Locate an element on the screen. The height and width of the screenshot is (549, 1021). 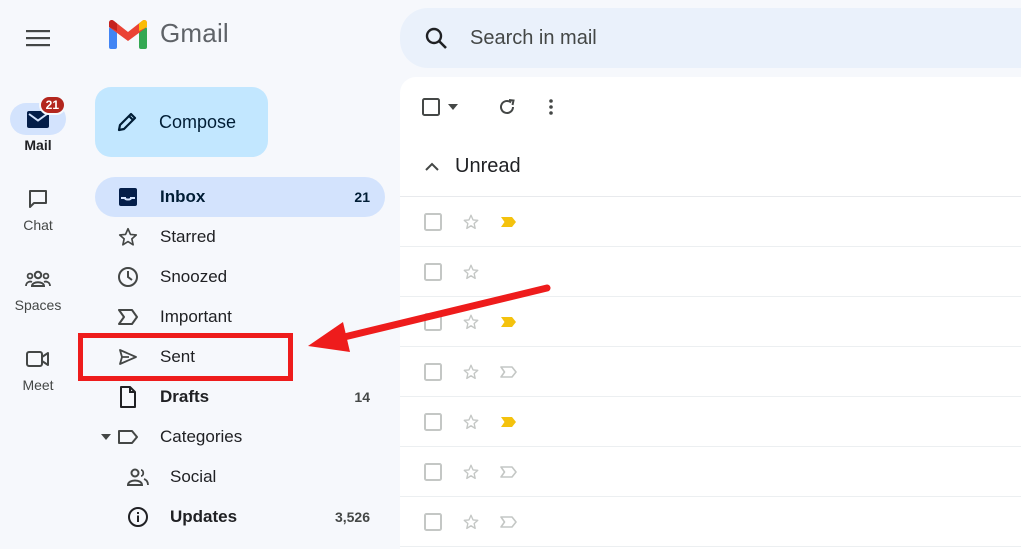
rail-item-meet: Meet is located at coordinates (38, 368).